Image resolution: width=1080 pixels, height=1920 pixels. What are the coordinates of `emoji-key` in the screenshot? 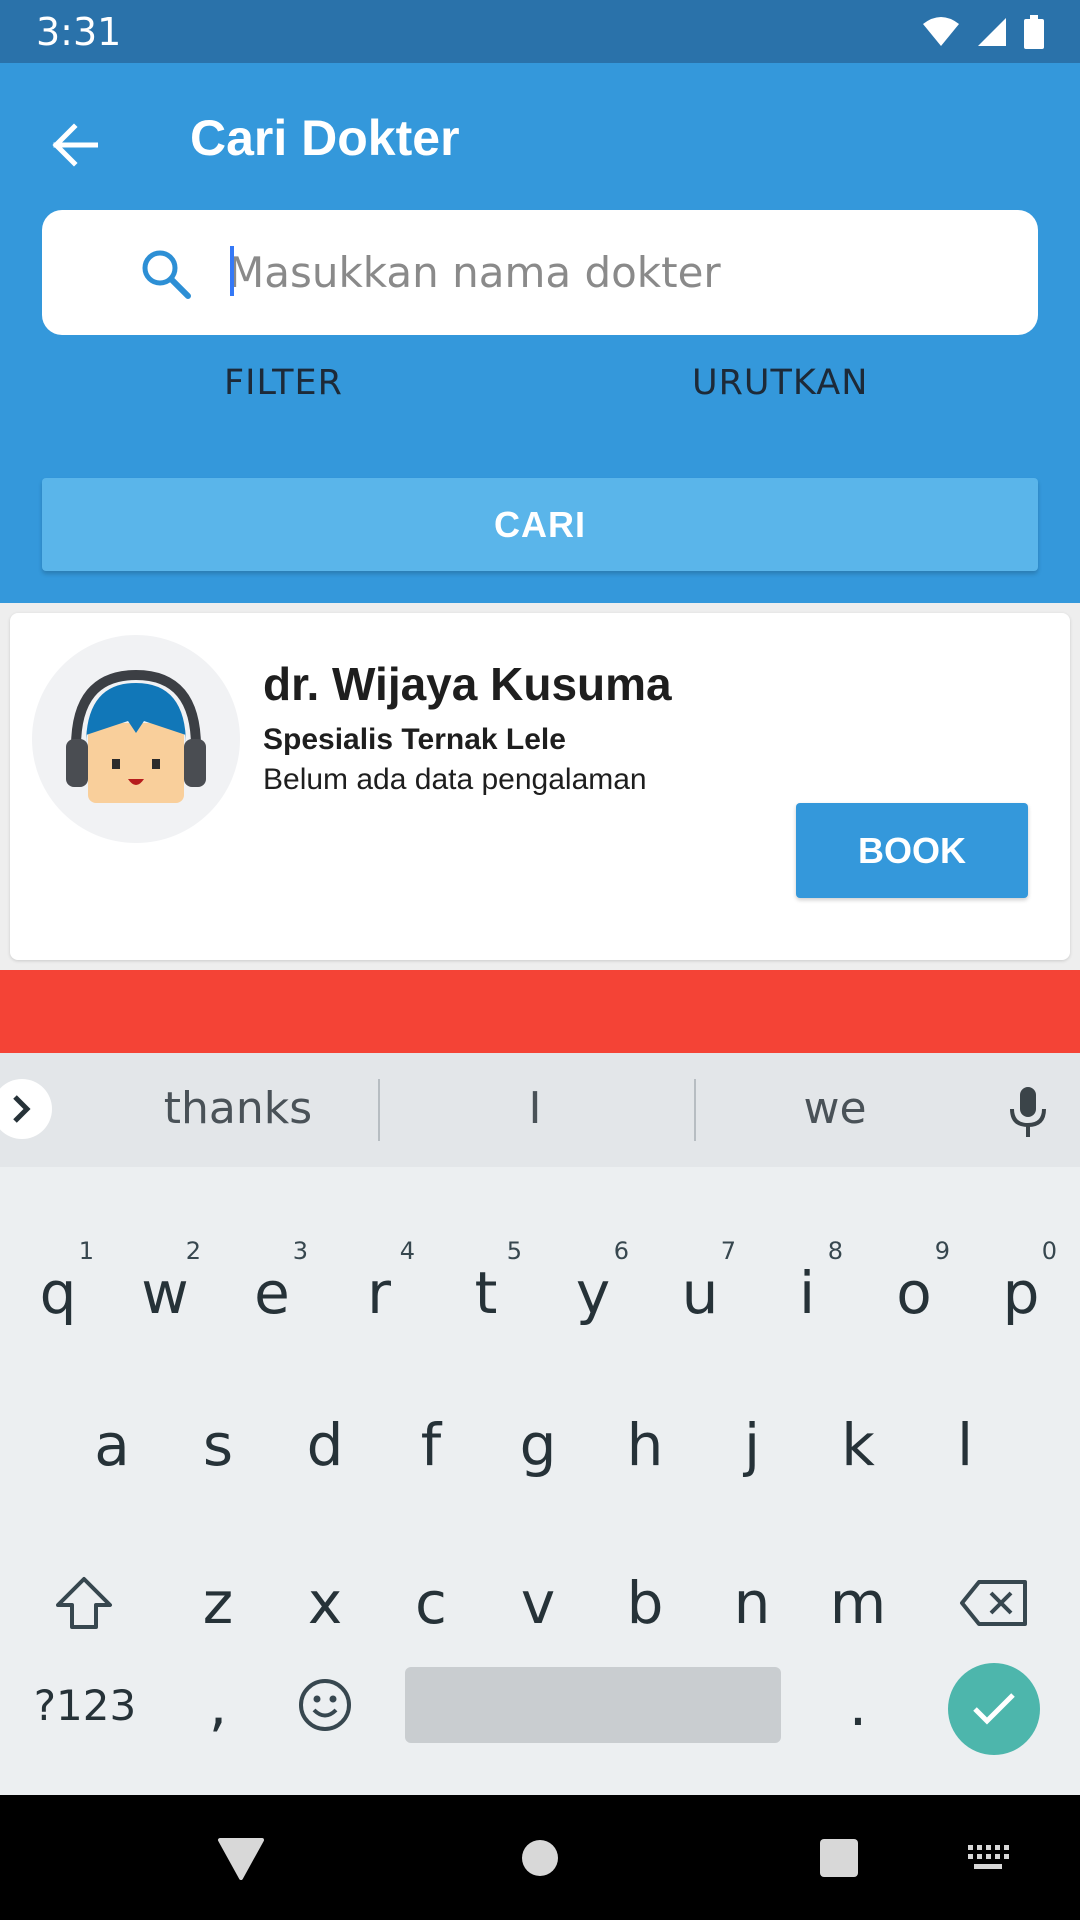 It's located at (325, 1705).